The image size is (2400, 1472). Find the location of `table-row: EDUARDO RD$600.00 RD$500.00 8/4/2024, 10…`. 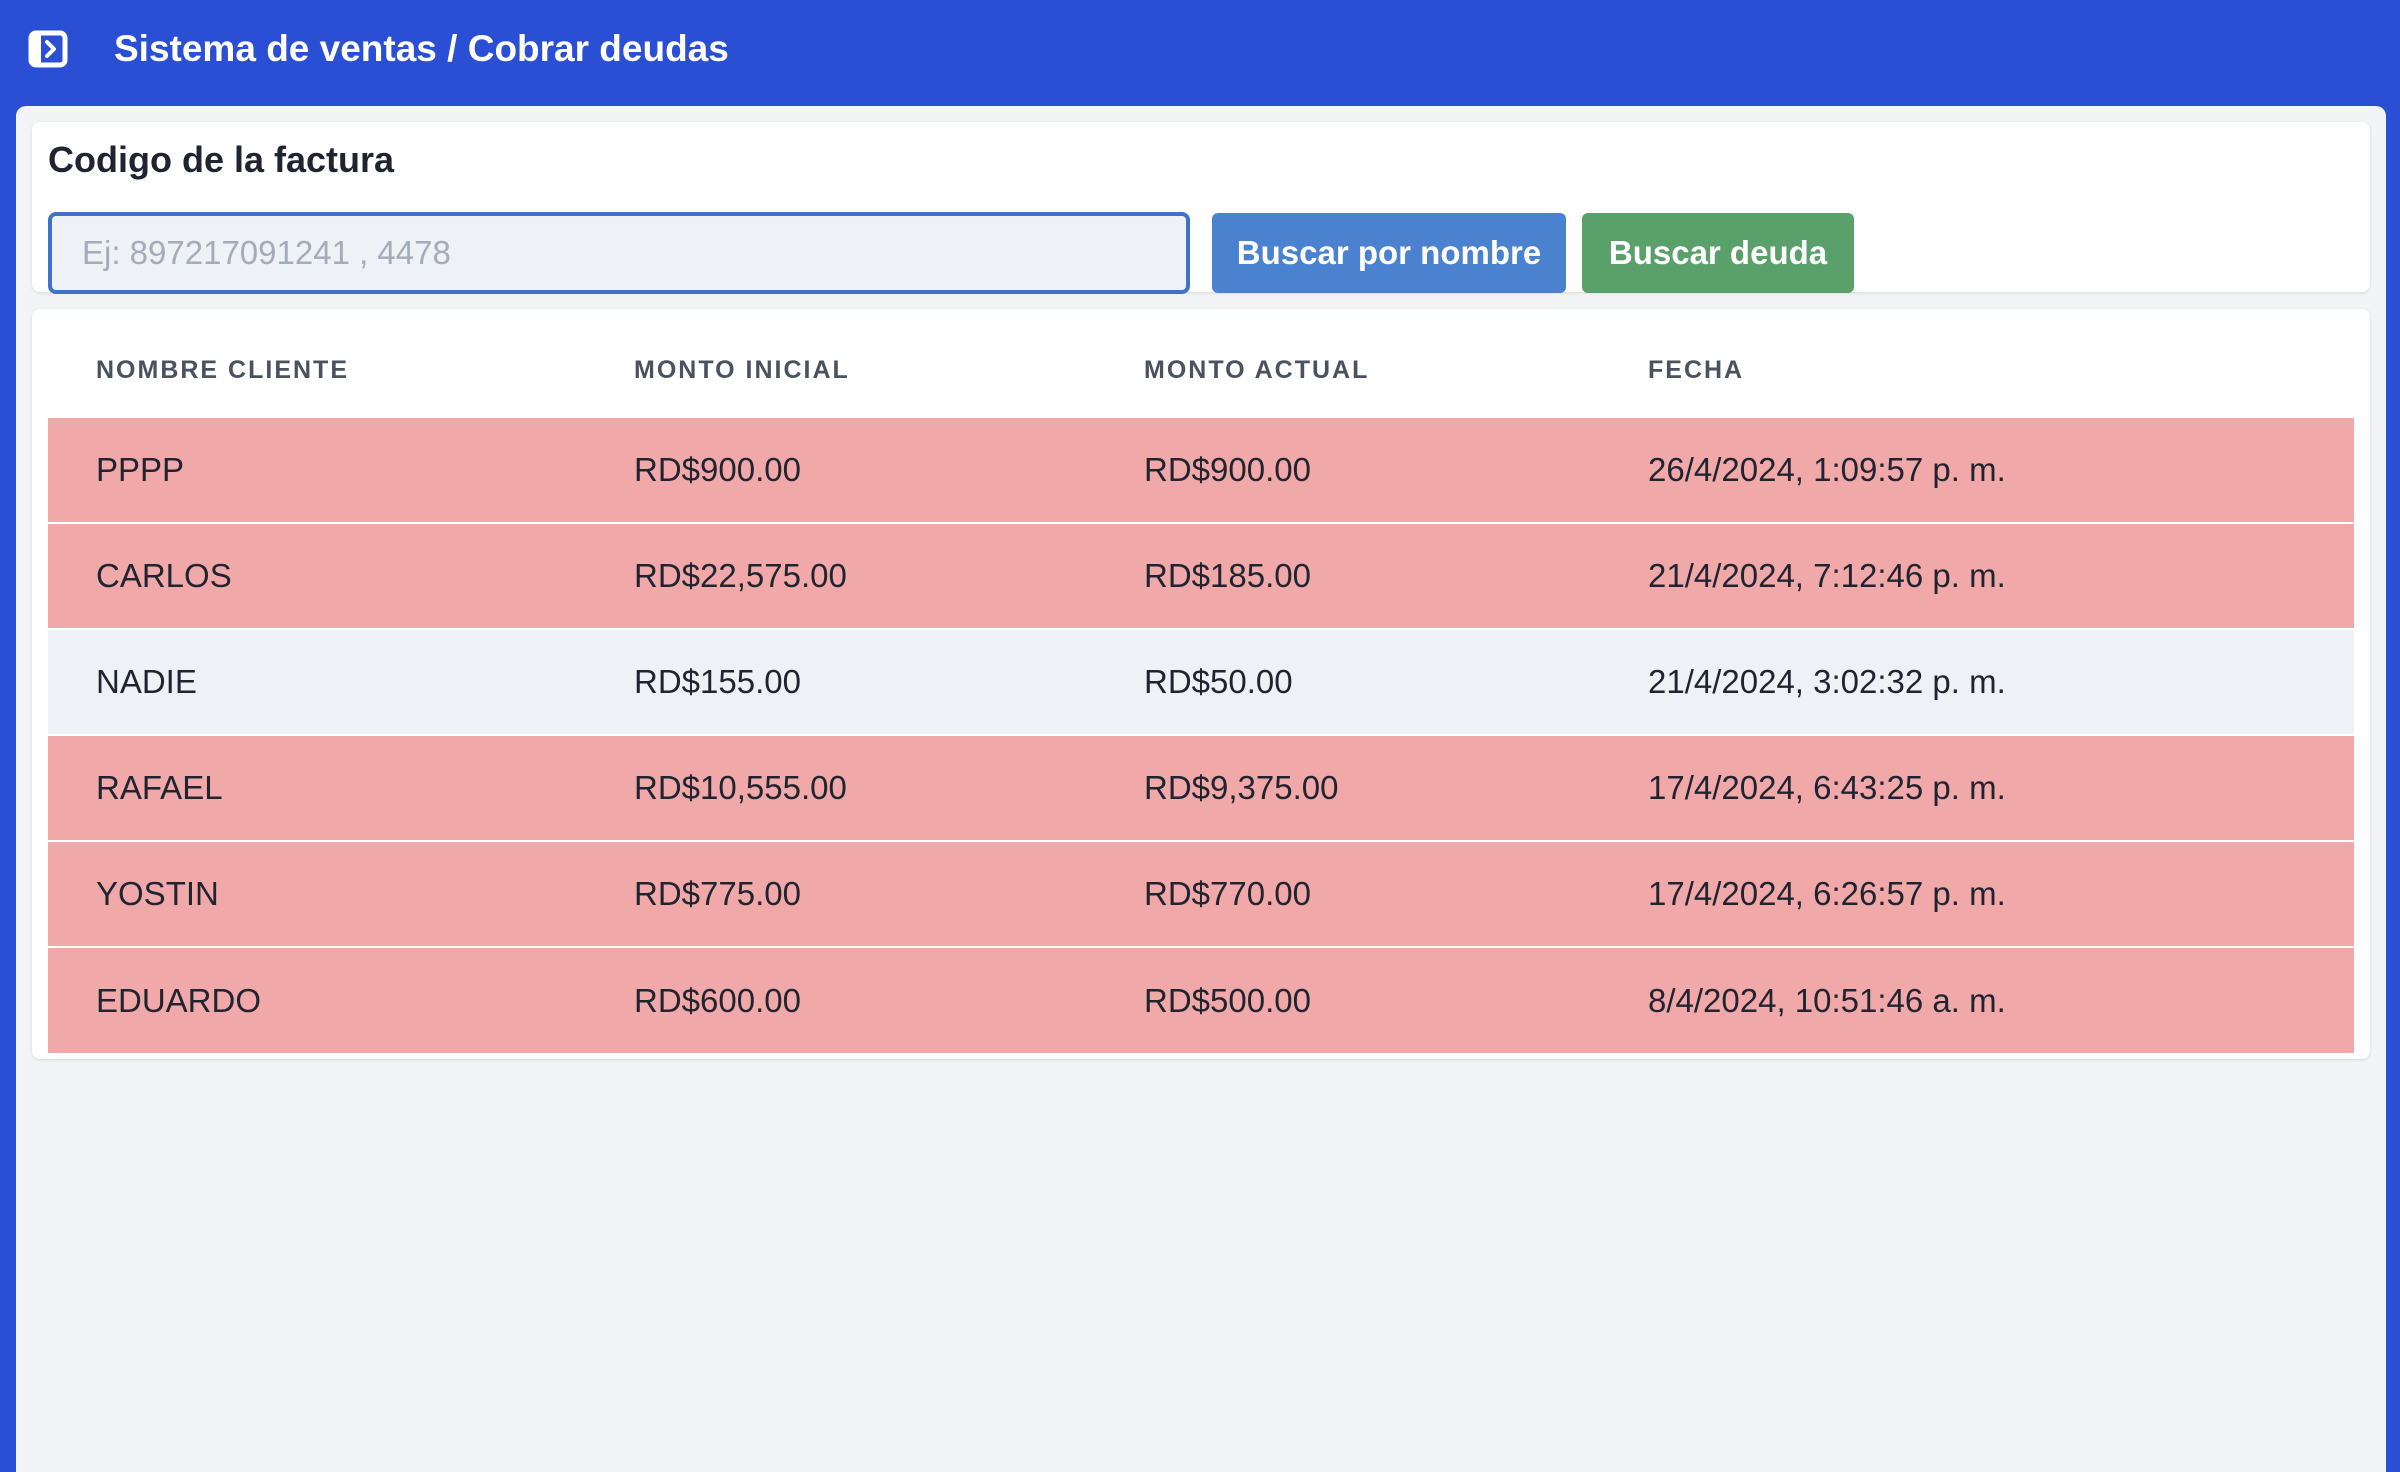

table-row: EDUARDO RD$600.00 RD$500.00 8/4/2024, 10… is located at coordinates (1201, 999).